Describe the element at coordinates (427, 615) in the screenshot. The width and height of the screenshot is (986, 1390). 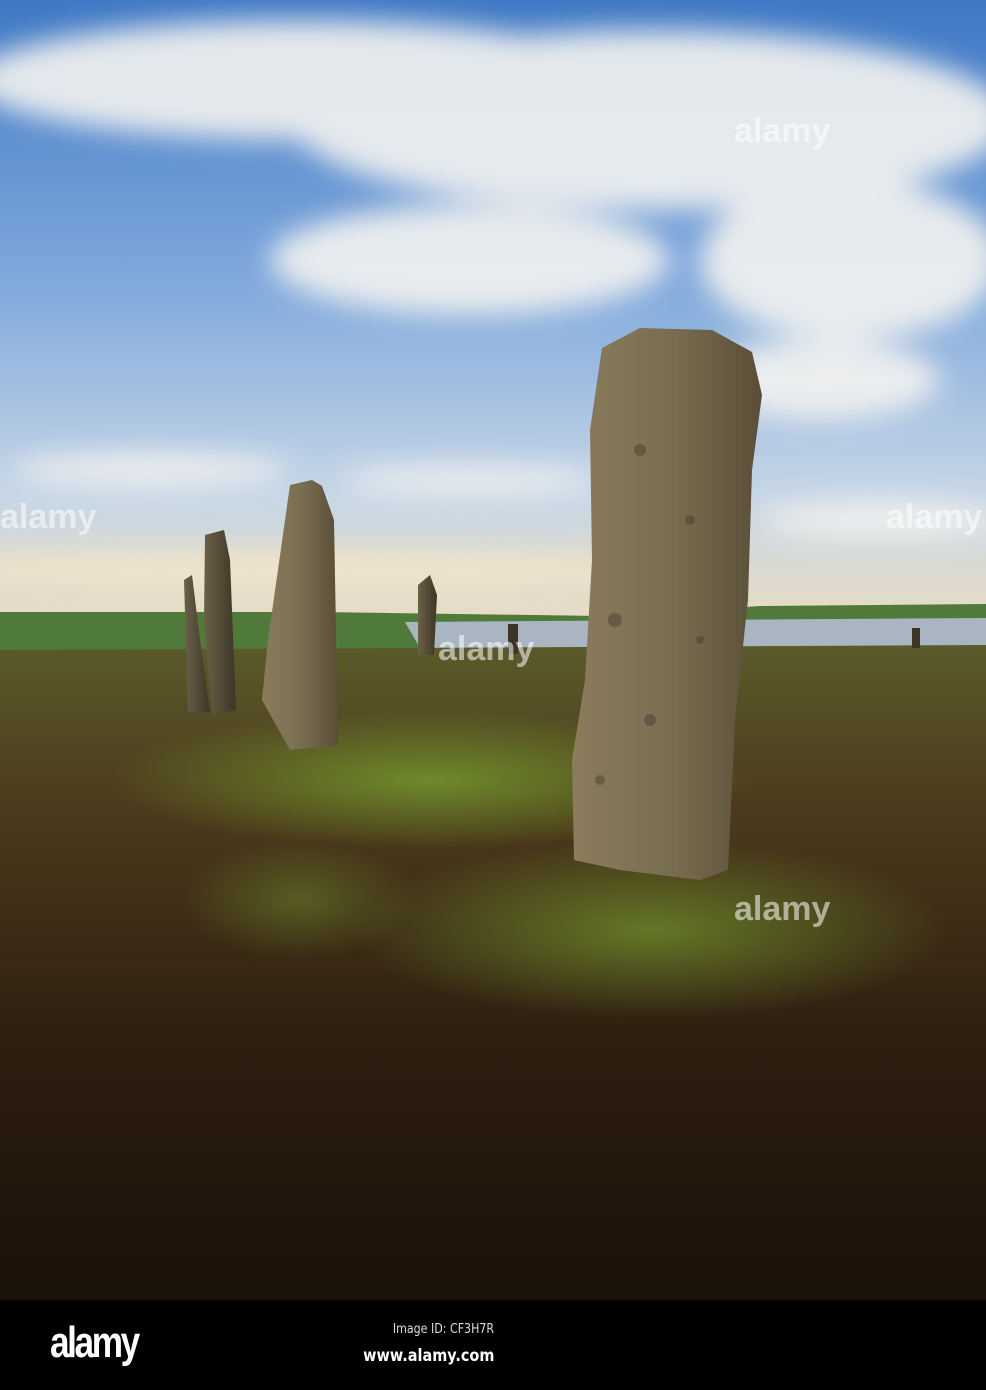
I see `standing-stone` at that location.